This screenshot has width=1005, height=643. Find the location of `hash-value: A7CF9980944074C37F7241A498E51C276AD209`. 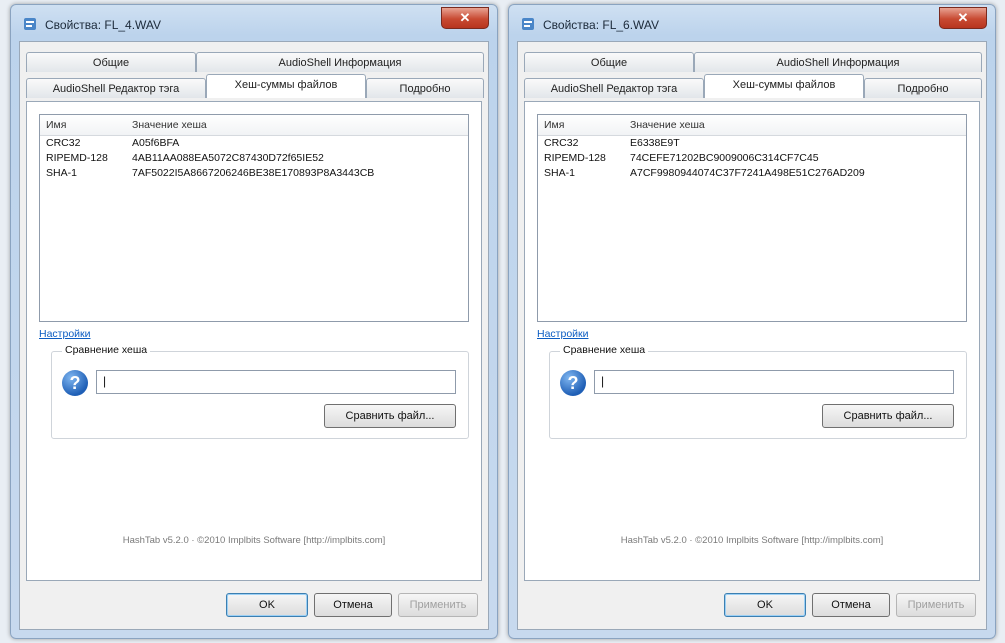

hash-value: A7CF9980944074C37F7241A498E51C276AD209 is located at coordinates (747, 173).